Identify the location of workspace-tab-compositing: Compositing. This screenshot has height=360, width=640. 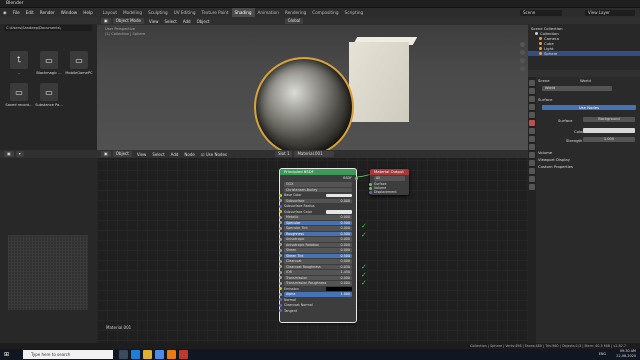
(325, 12).